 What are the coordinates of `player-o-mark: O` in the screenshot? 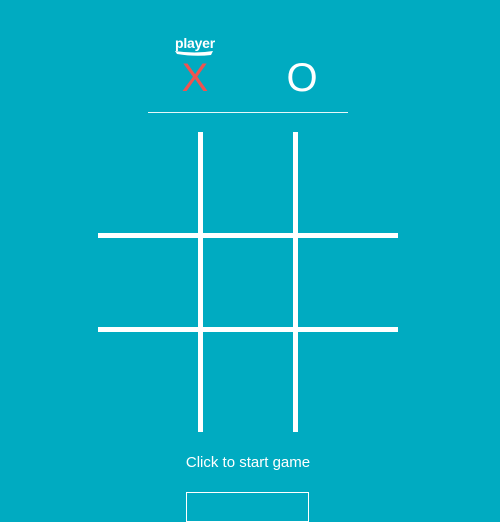 It's located at (302, 78).